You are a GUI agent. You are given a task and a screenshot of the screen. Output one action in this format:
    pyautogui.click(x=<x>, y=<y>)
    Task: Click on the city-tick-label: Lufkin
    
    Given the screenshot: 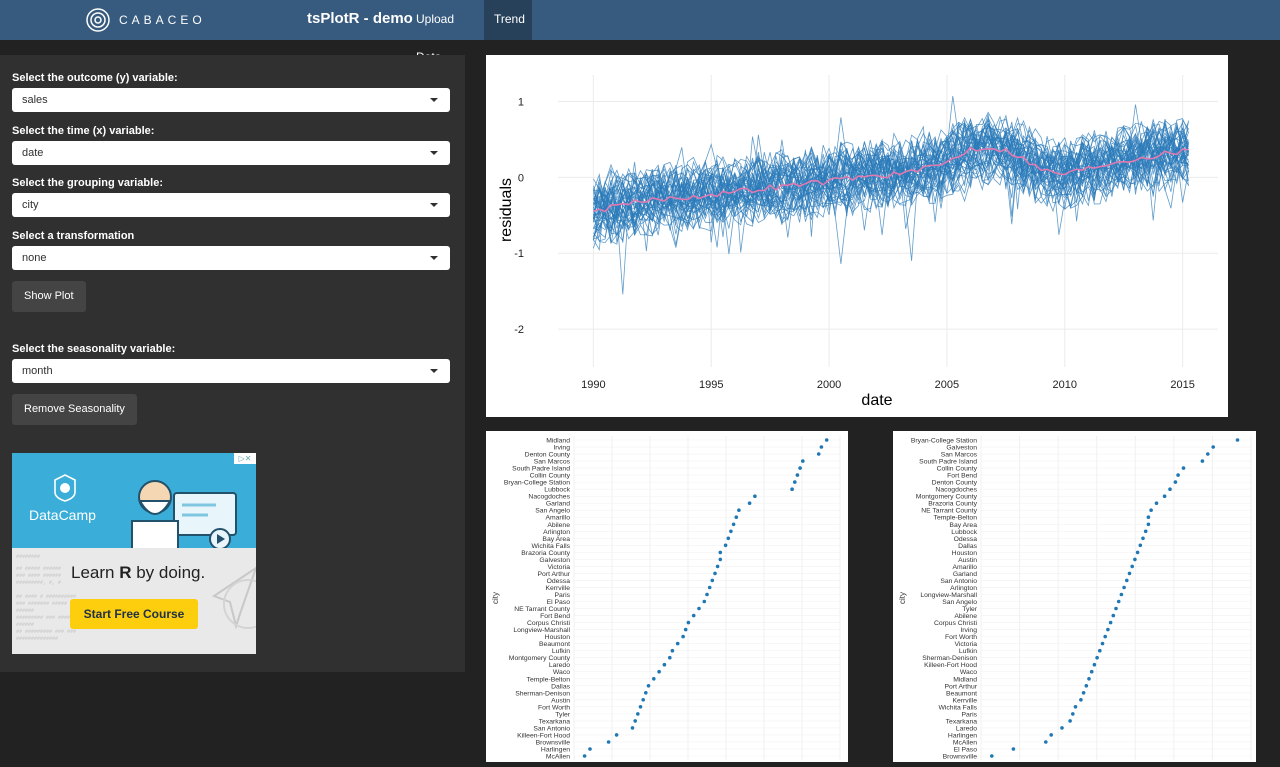 What is the action you would take?
    pyautogui.click(x=968, y=651)
    